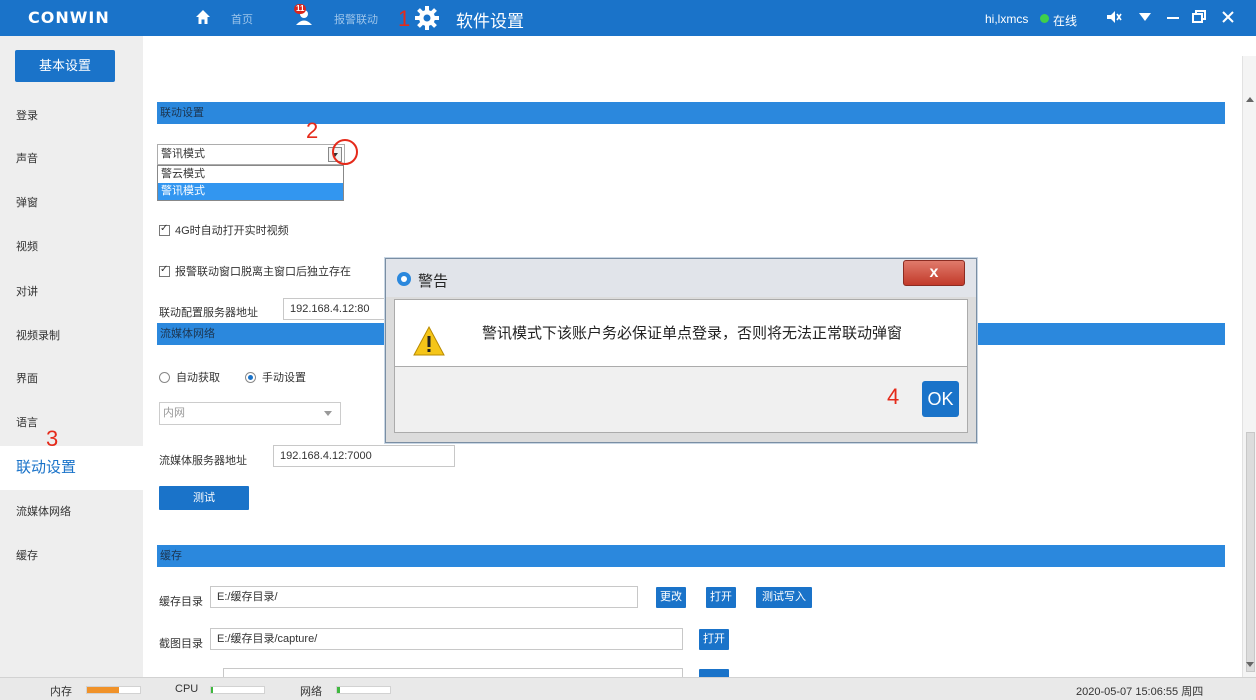 The image size is (1256, 700). I want to click on cpu-meter, so click(237, 690).